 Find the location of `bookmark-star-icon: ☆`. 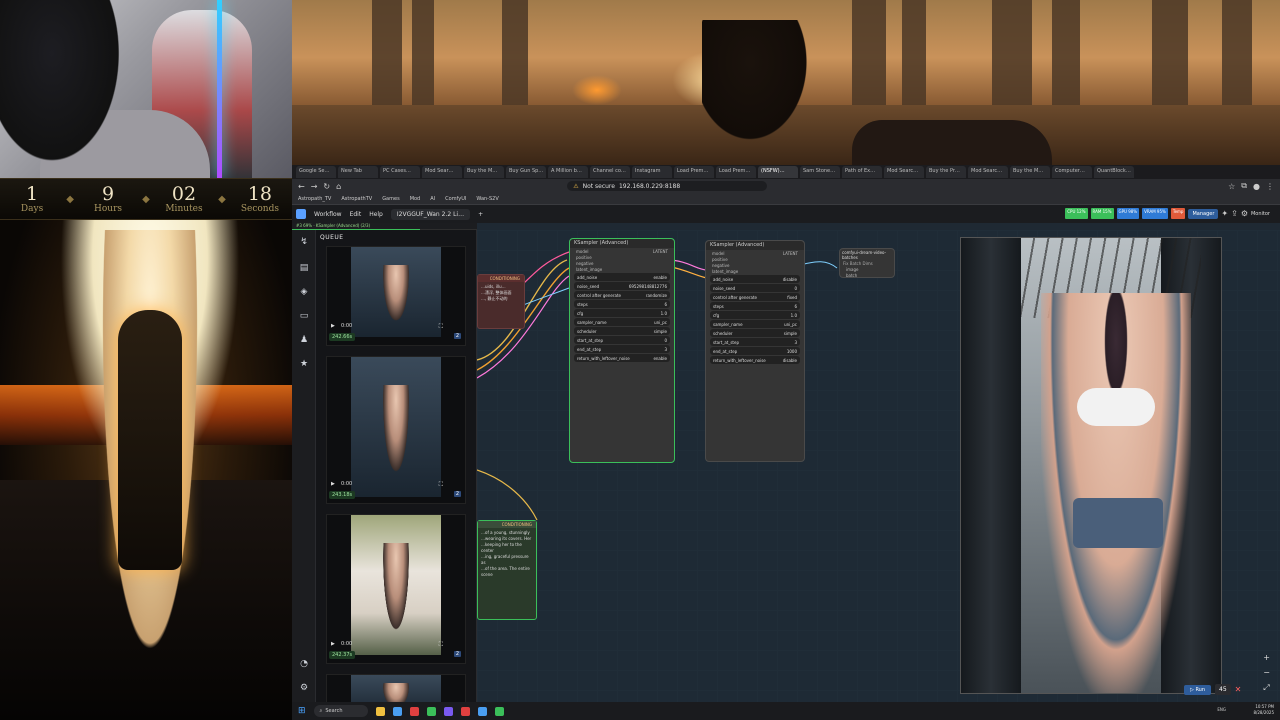

bookmark-star-icon: ☆ is located at coordinates (1231, 186).